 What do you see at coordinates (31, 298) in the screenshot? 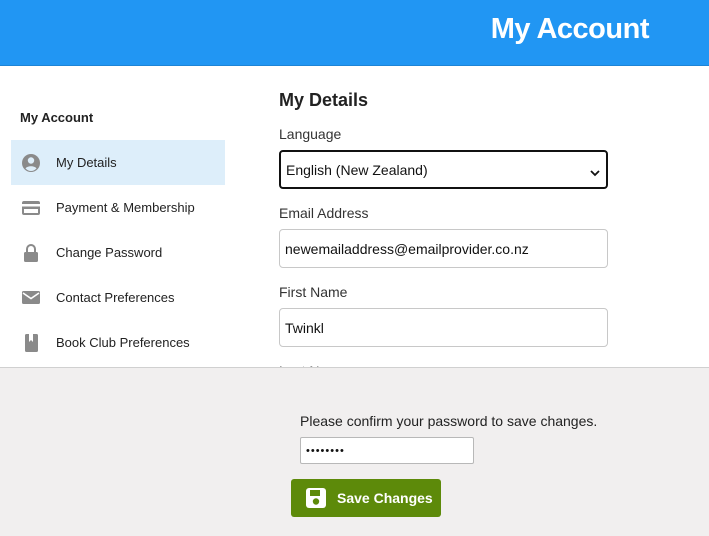
I see `envelope-icon` at bounding box center [31, 298].